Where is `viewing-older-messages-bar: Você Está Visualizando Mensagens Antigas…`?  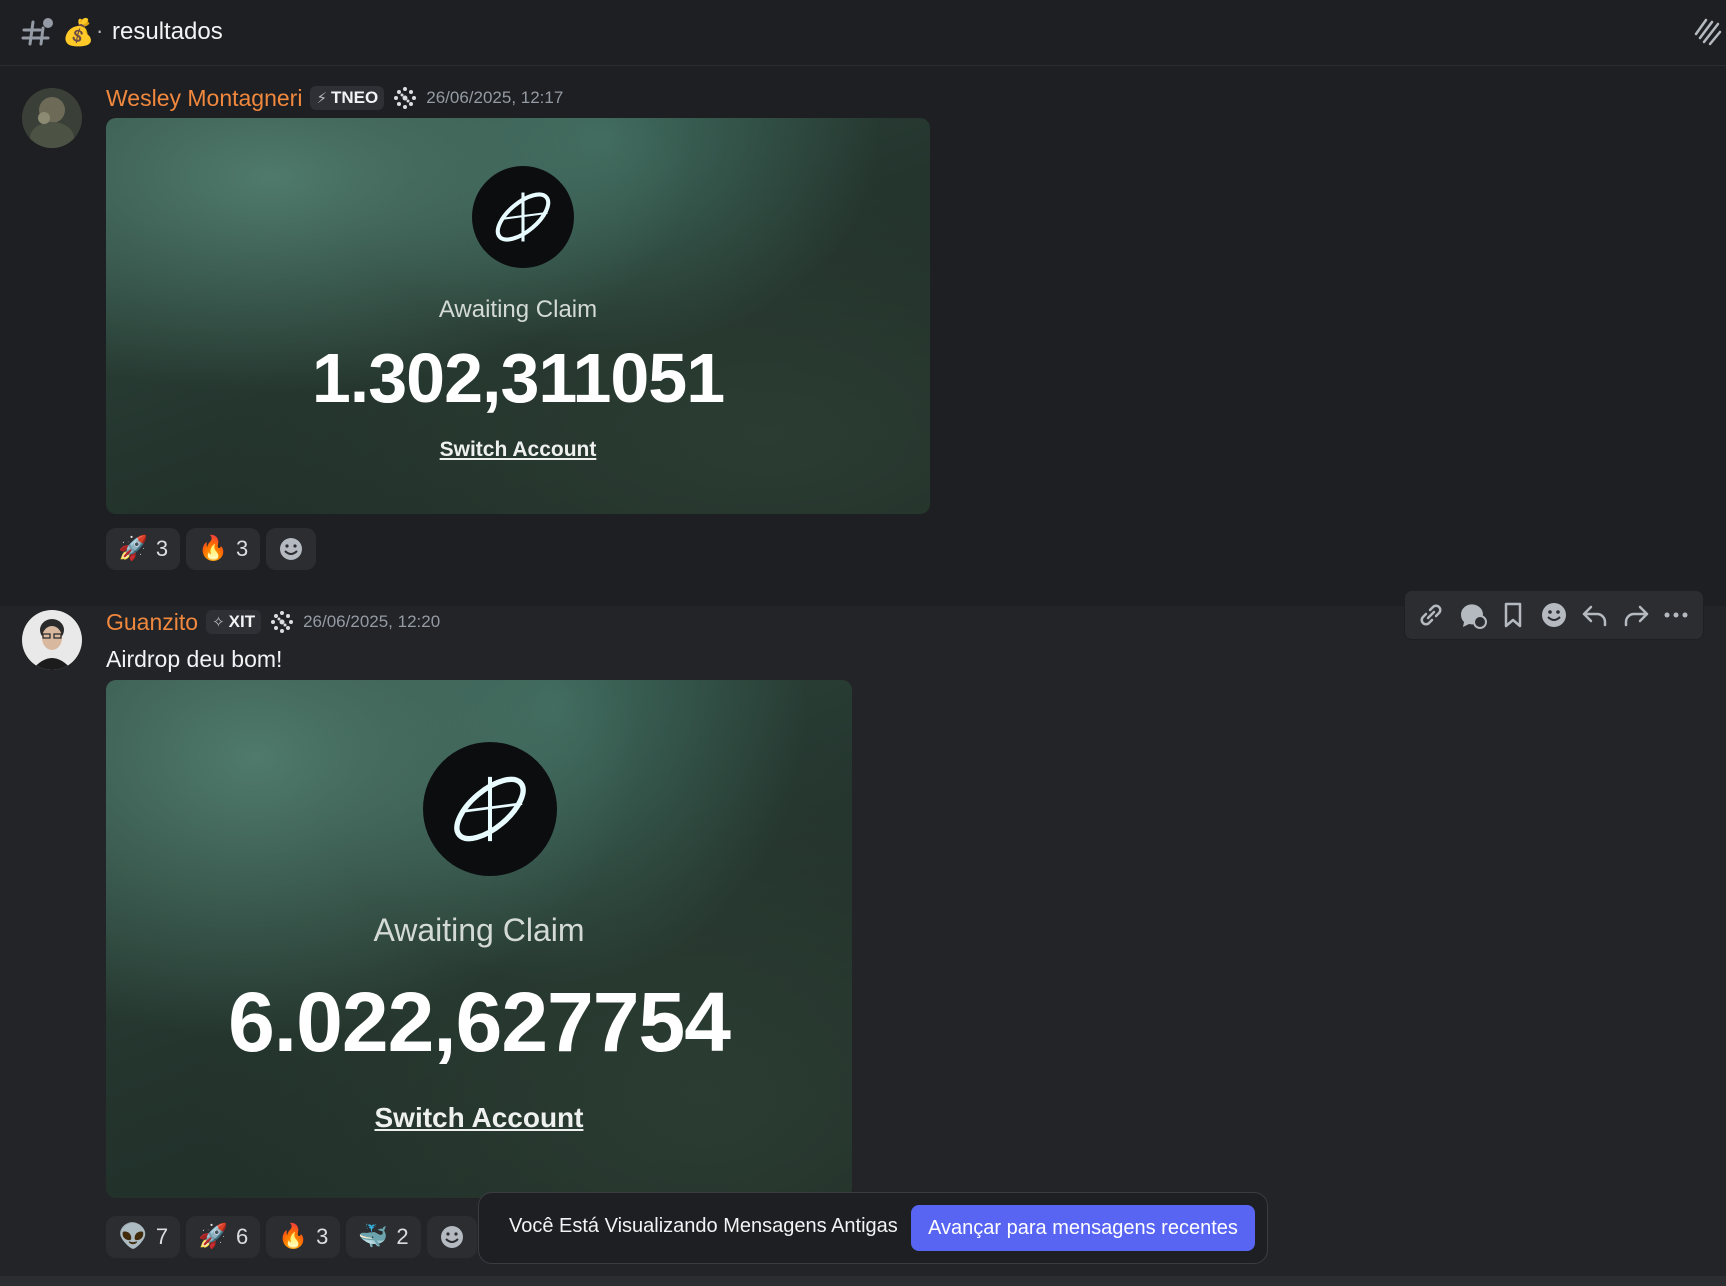 viewing-older-messages-bar: Você Está Visualizando Mensagens Antigas… is located at coordinates (873, 1228).